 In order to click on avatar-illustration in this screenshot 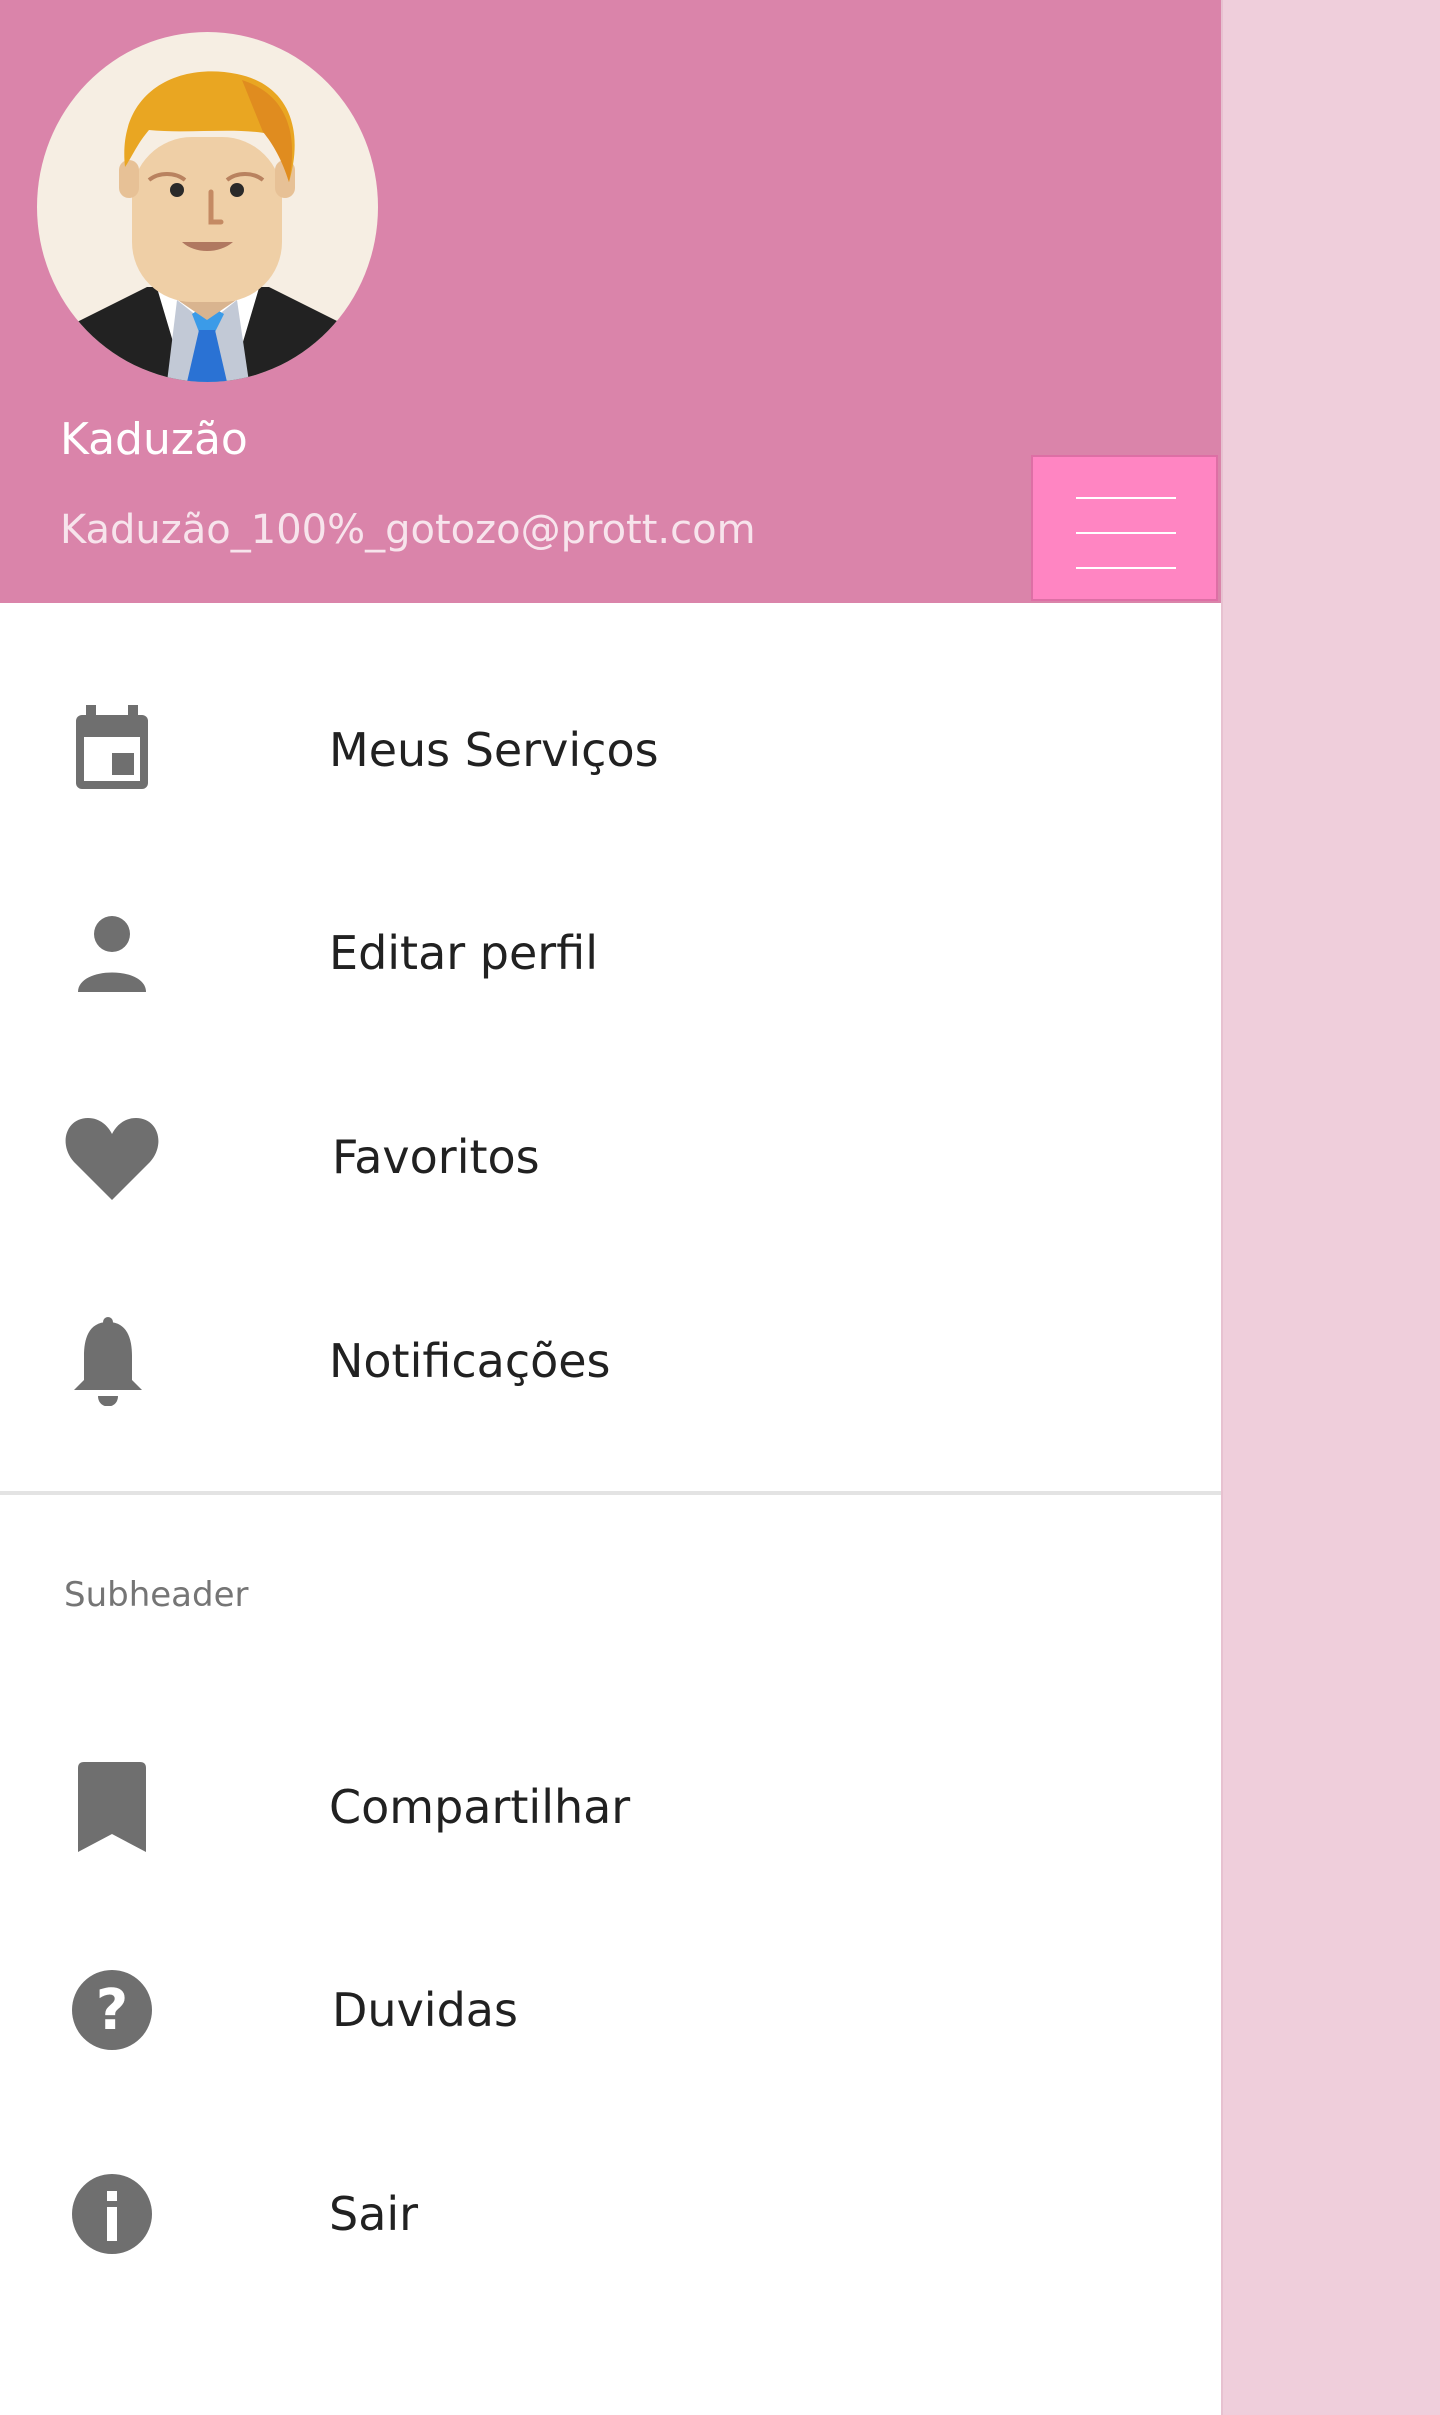, I will do `click(207, 207)`.